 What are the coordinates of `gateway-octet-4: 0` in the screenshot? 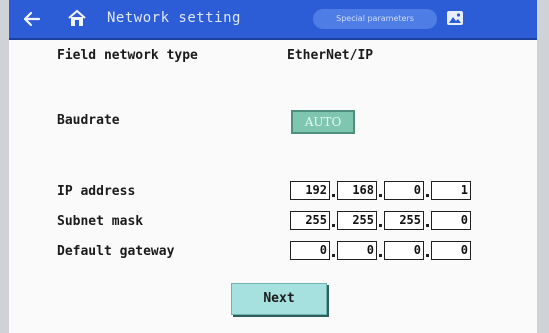 It's located at (451, 250).